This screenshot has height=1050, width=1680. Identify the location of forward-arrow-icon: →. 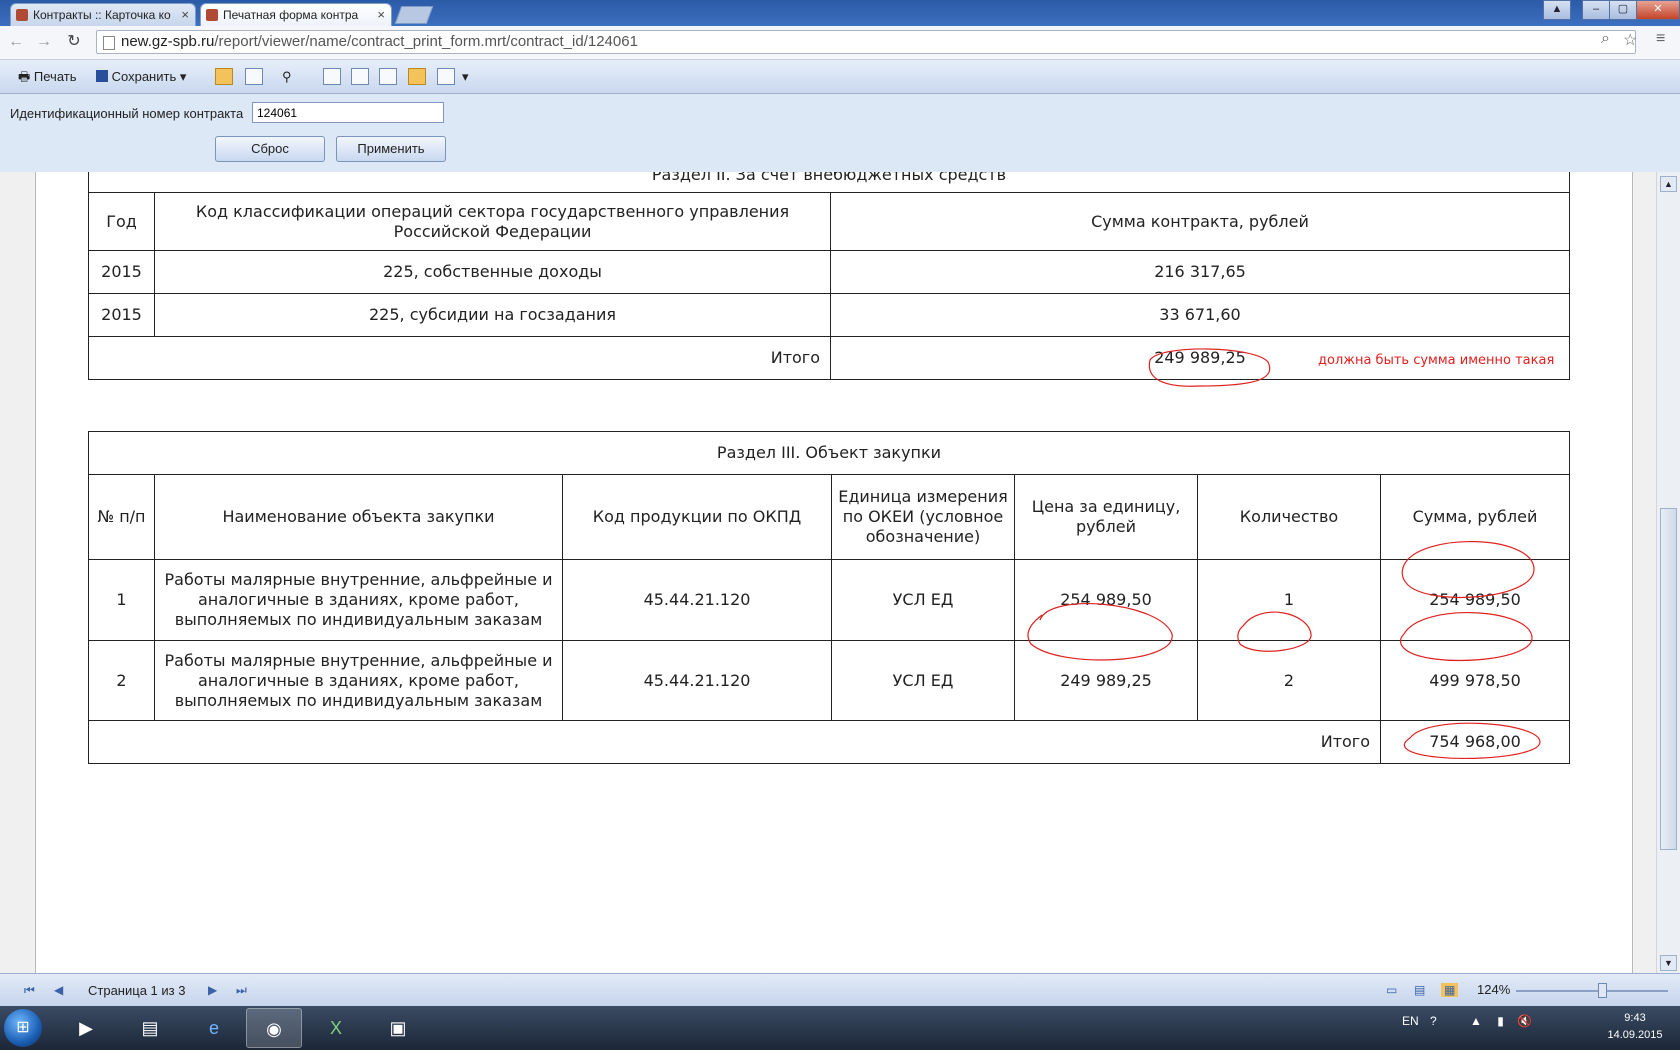
(44, 42).